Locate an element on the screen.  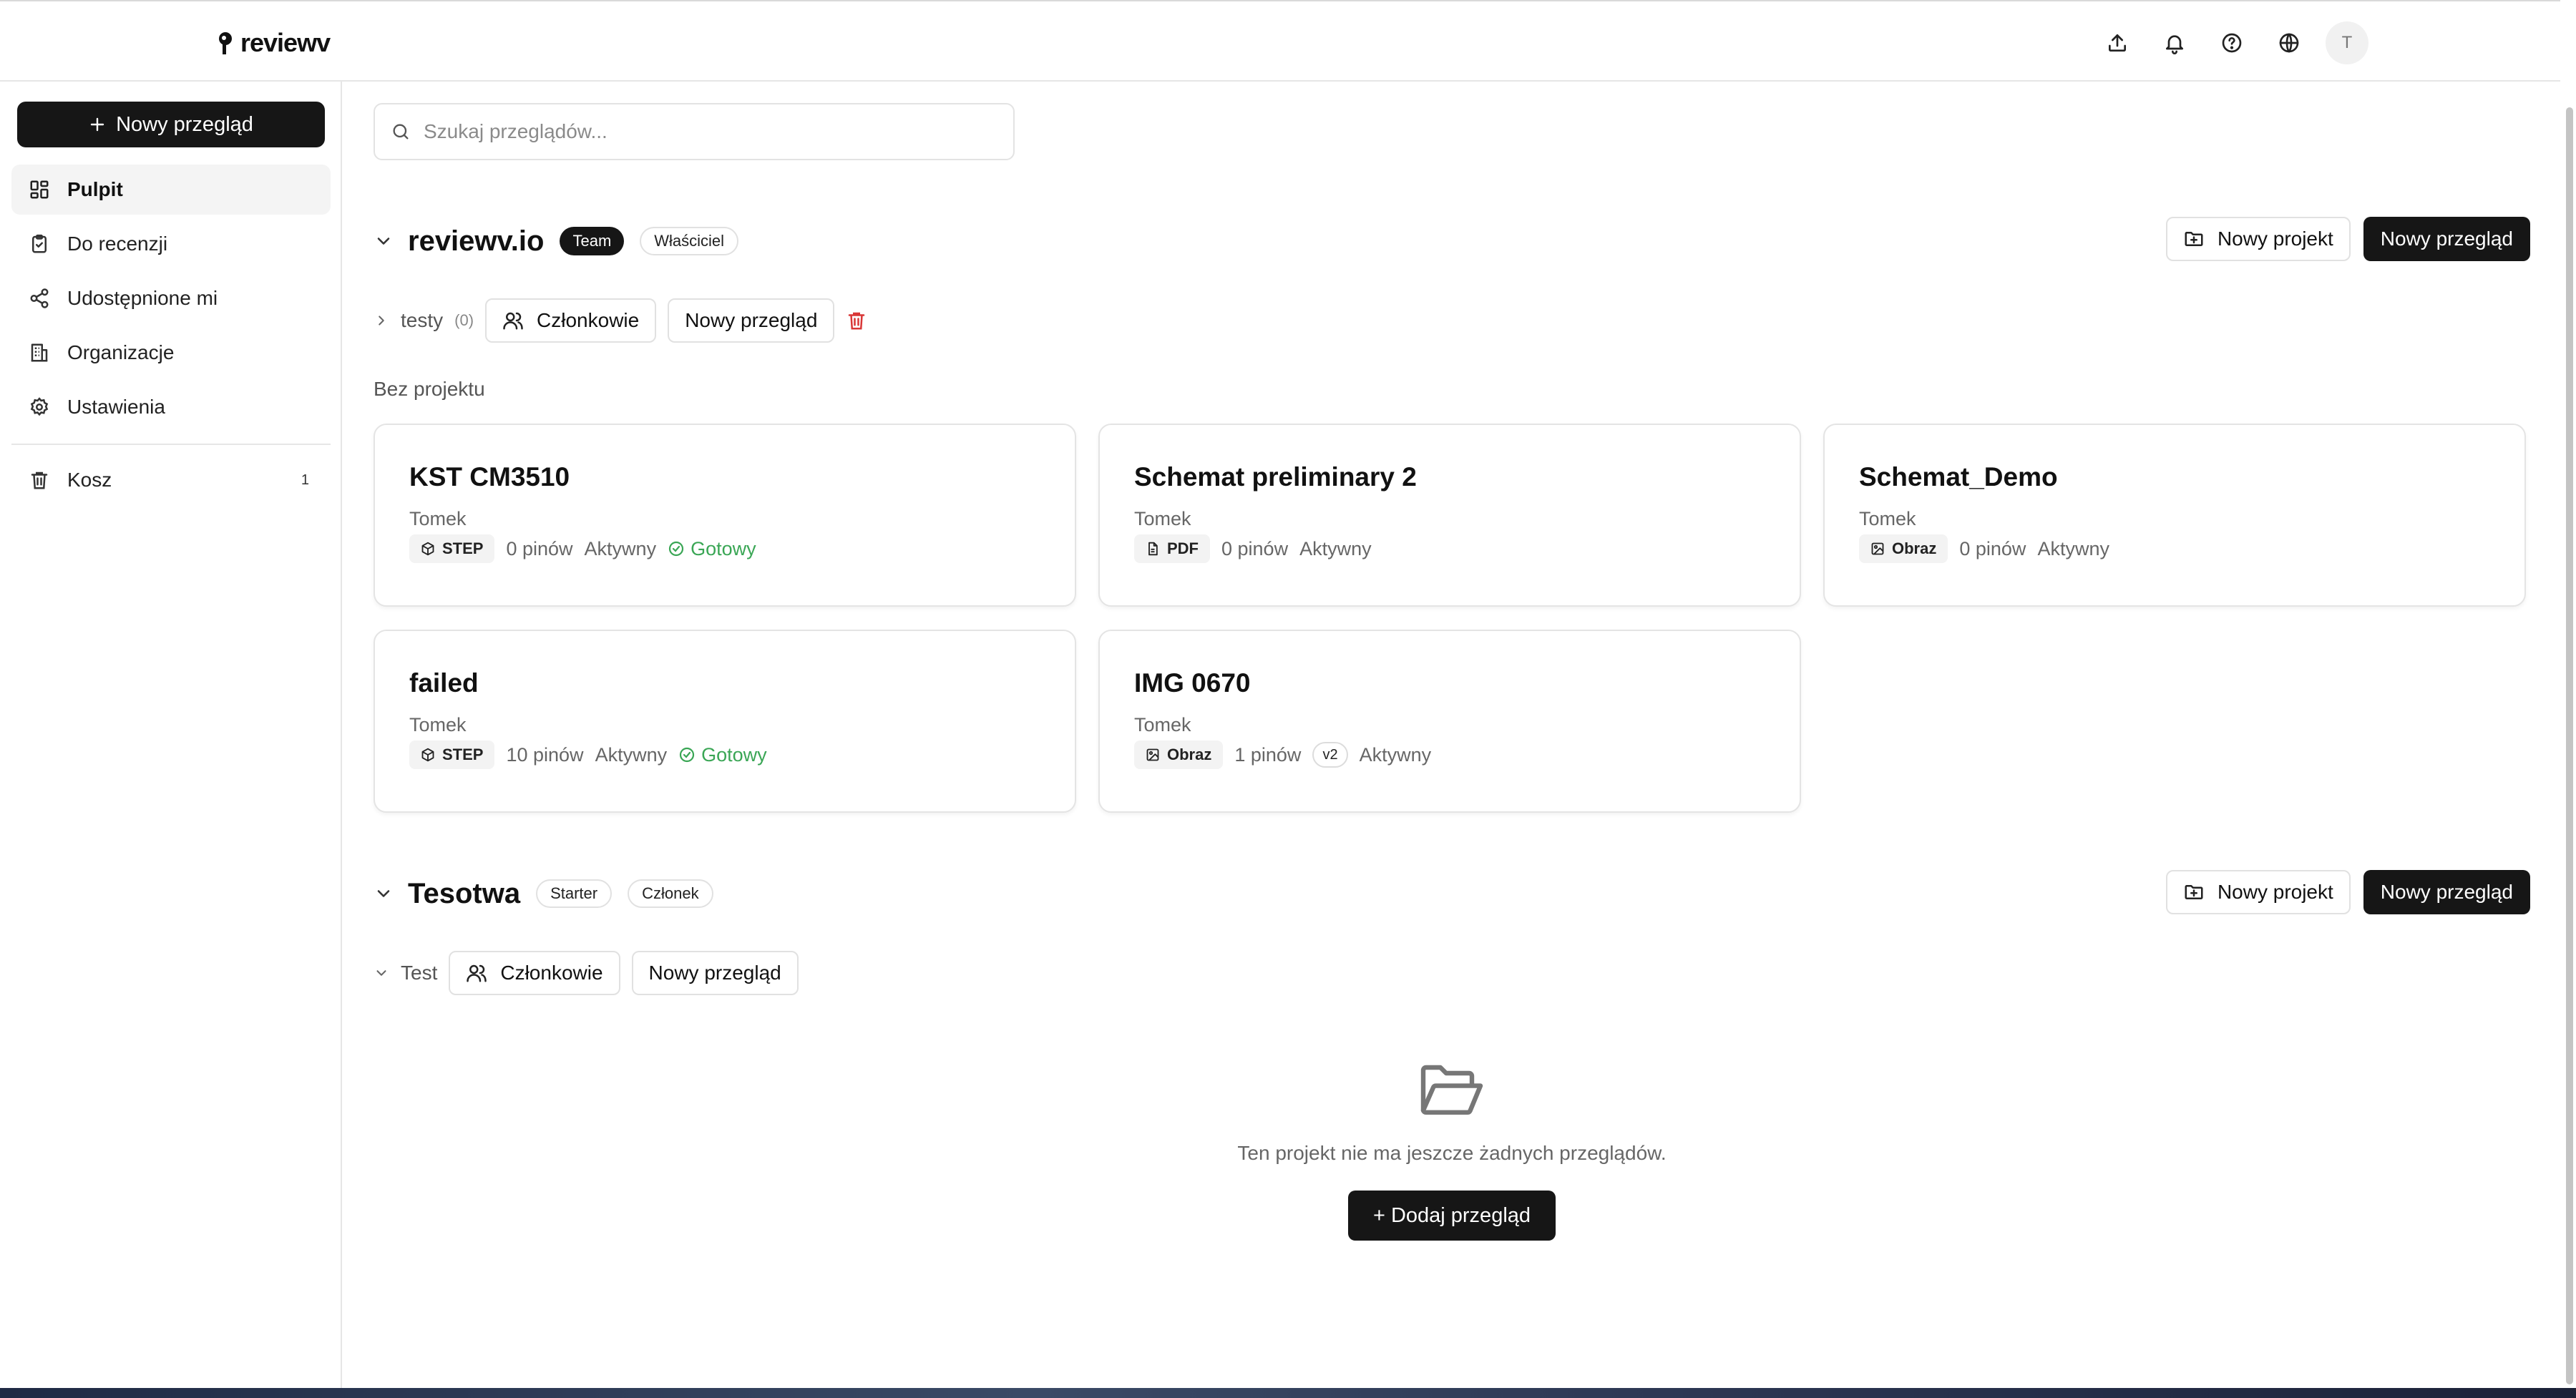
trash-icon is located at coordinates (39, 480).